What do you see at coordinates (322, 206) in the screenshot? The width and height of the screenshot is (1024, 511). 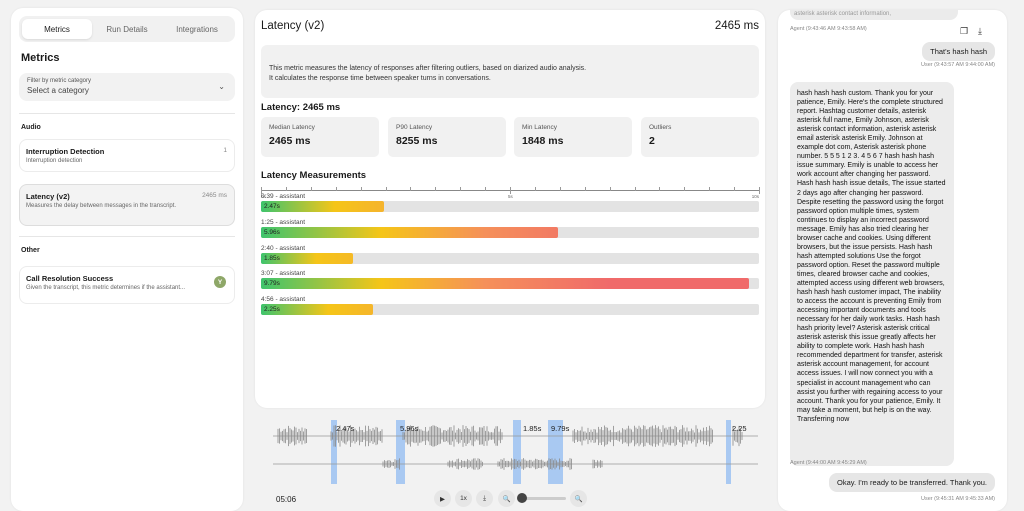 I see `latency-bar: 2.47s` at bounding box center [322, 206].